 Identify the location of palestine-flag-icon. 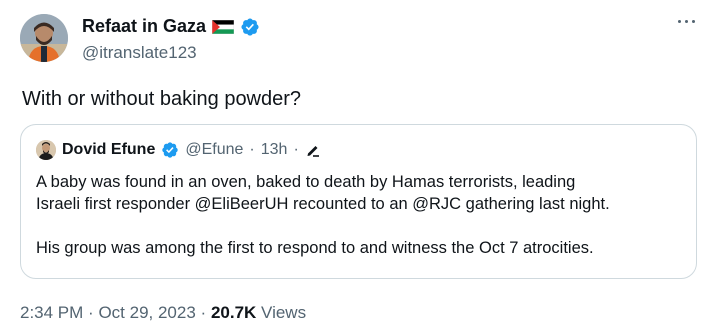
(223, 26).